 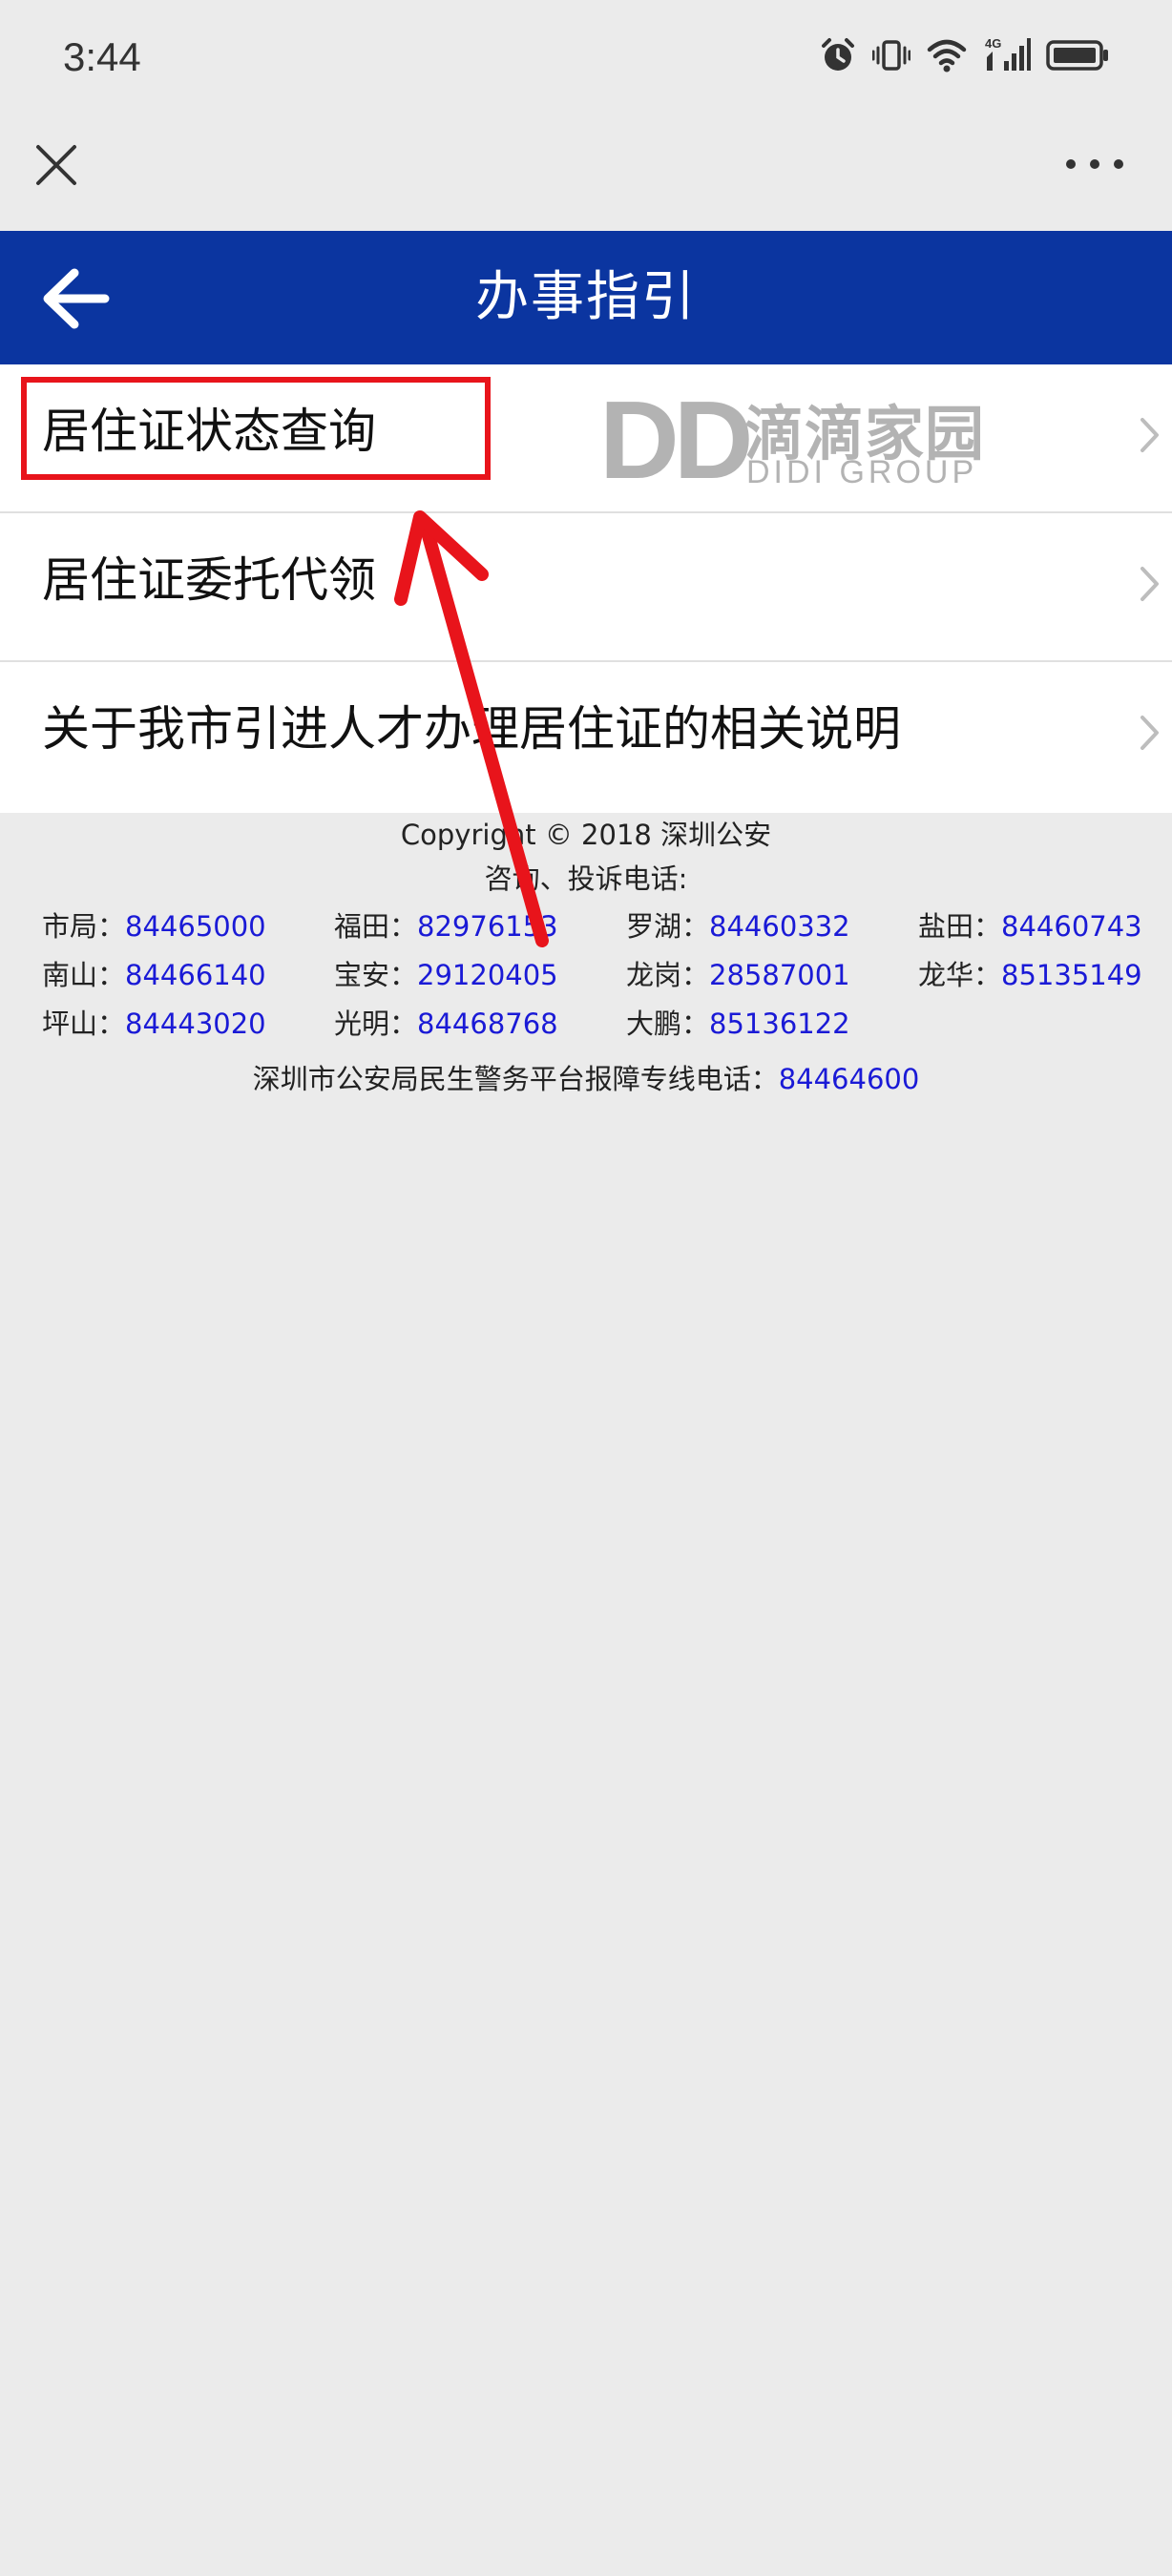 What do you see at coordinates (586, 587) in the screenshot?
I see `menu-item-entrusted-pickup: 居住证委托代领` at bounding box center [586, 587].